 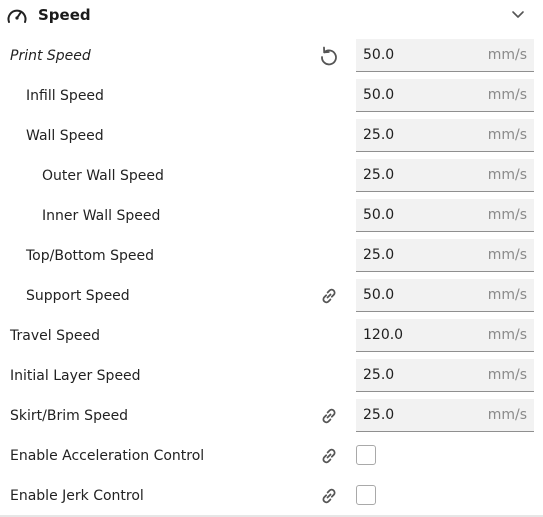 I want to click on setting-row-enable-acceleration-control: Enable Acceleration Control, so click(x=271, y=456).